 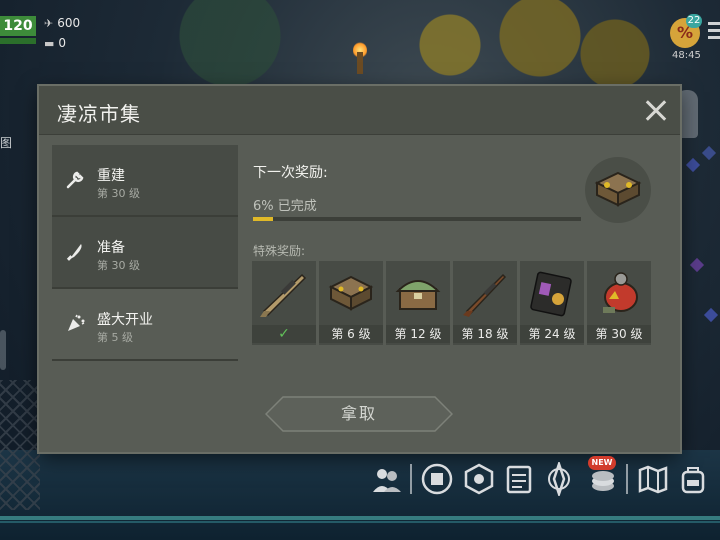 I want to click on sidebar-item-prepare: 准备 第 30 级, so click(x=145, y=253).